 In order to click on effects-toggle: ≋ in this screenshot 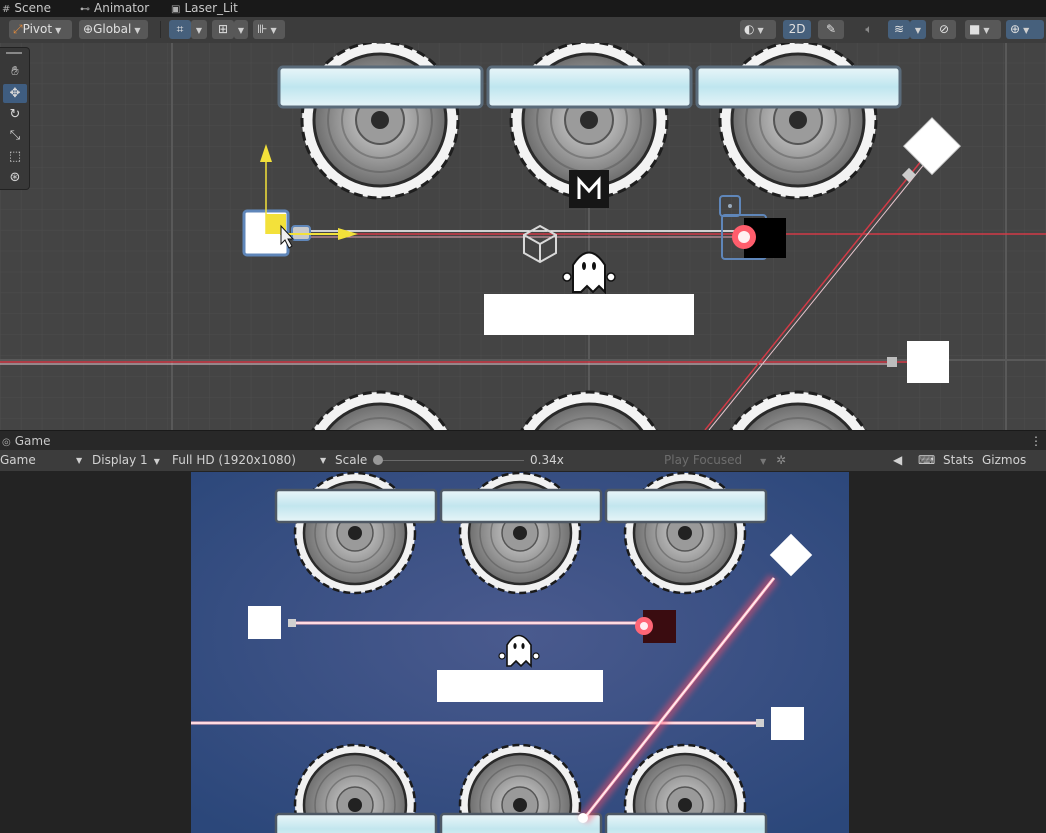, I will do `click(899, 29)`.